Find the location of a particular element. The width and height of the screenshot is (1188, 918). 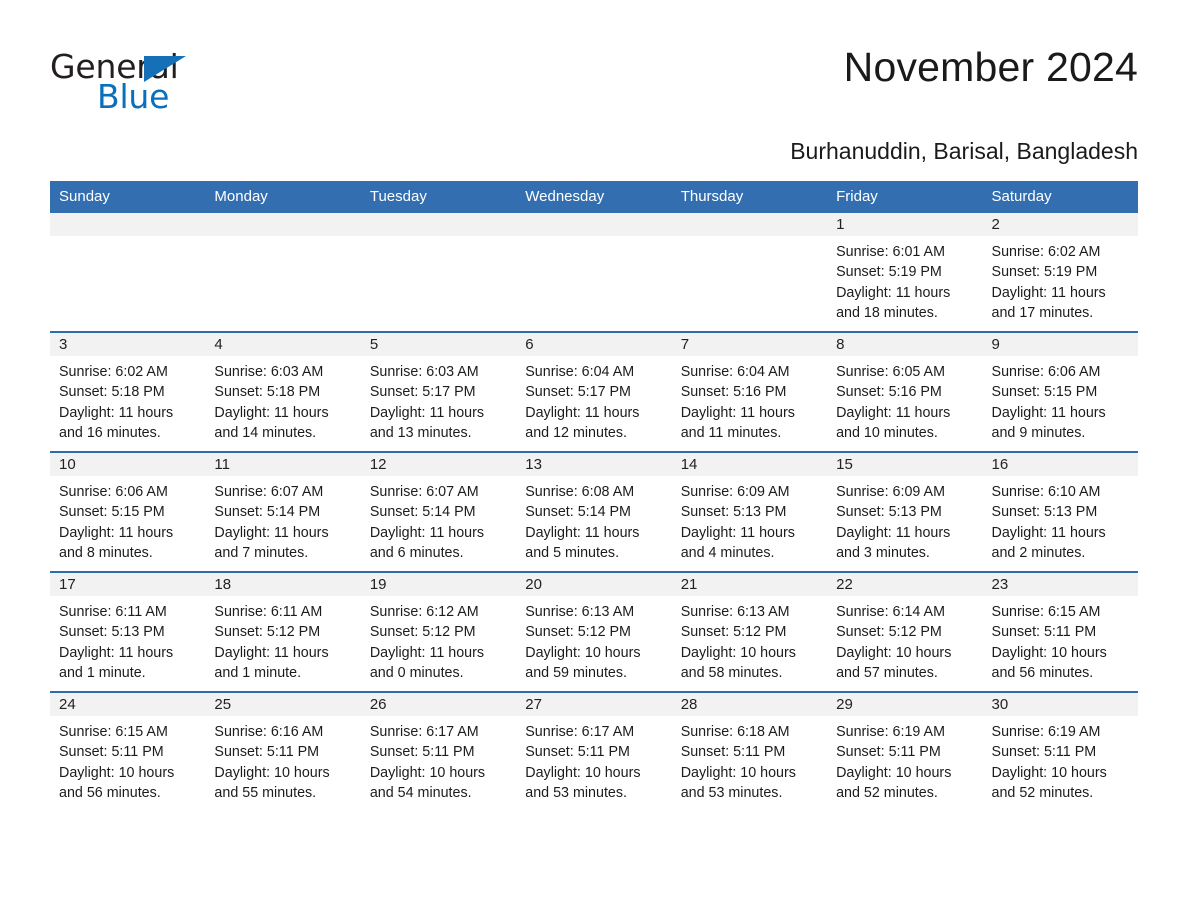

generalblue-logo: General Blue is located at coordinates (126, 80).